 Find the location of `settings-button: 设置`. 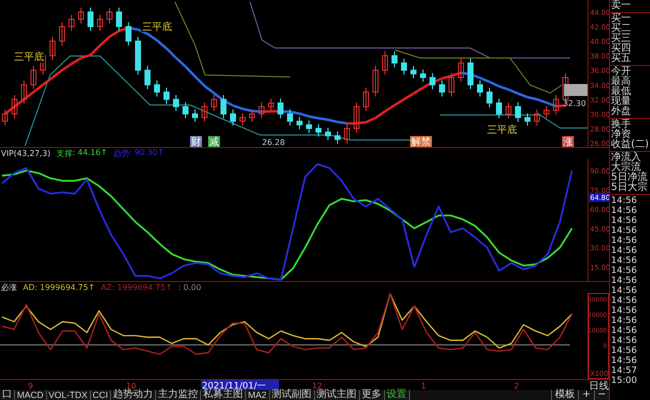

settings-button: 设置 is located at coordinates (397, 395).